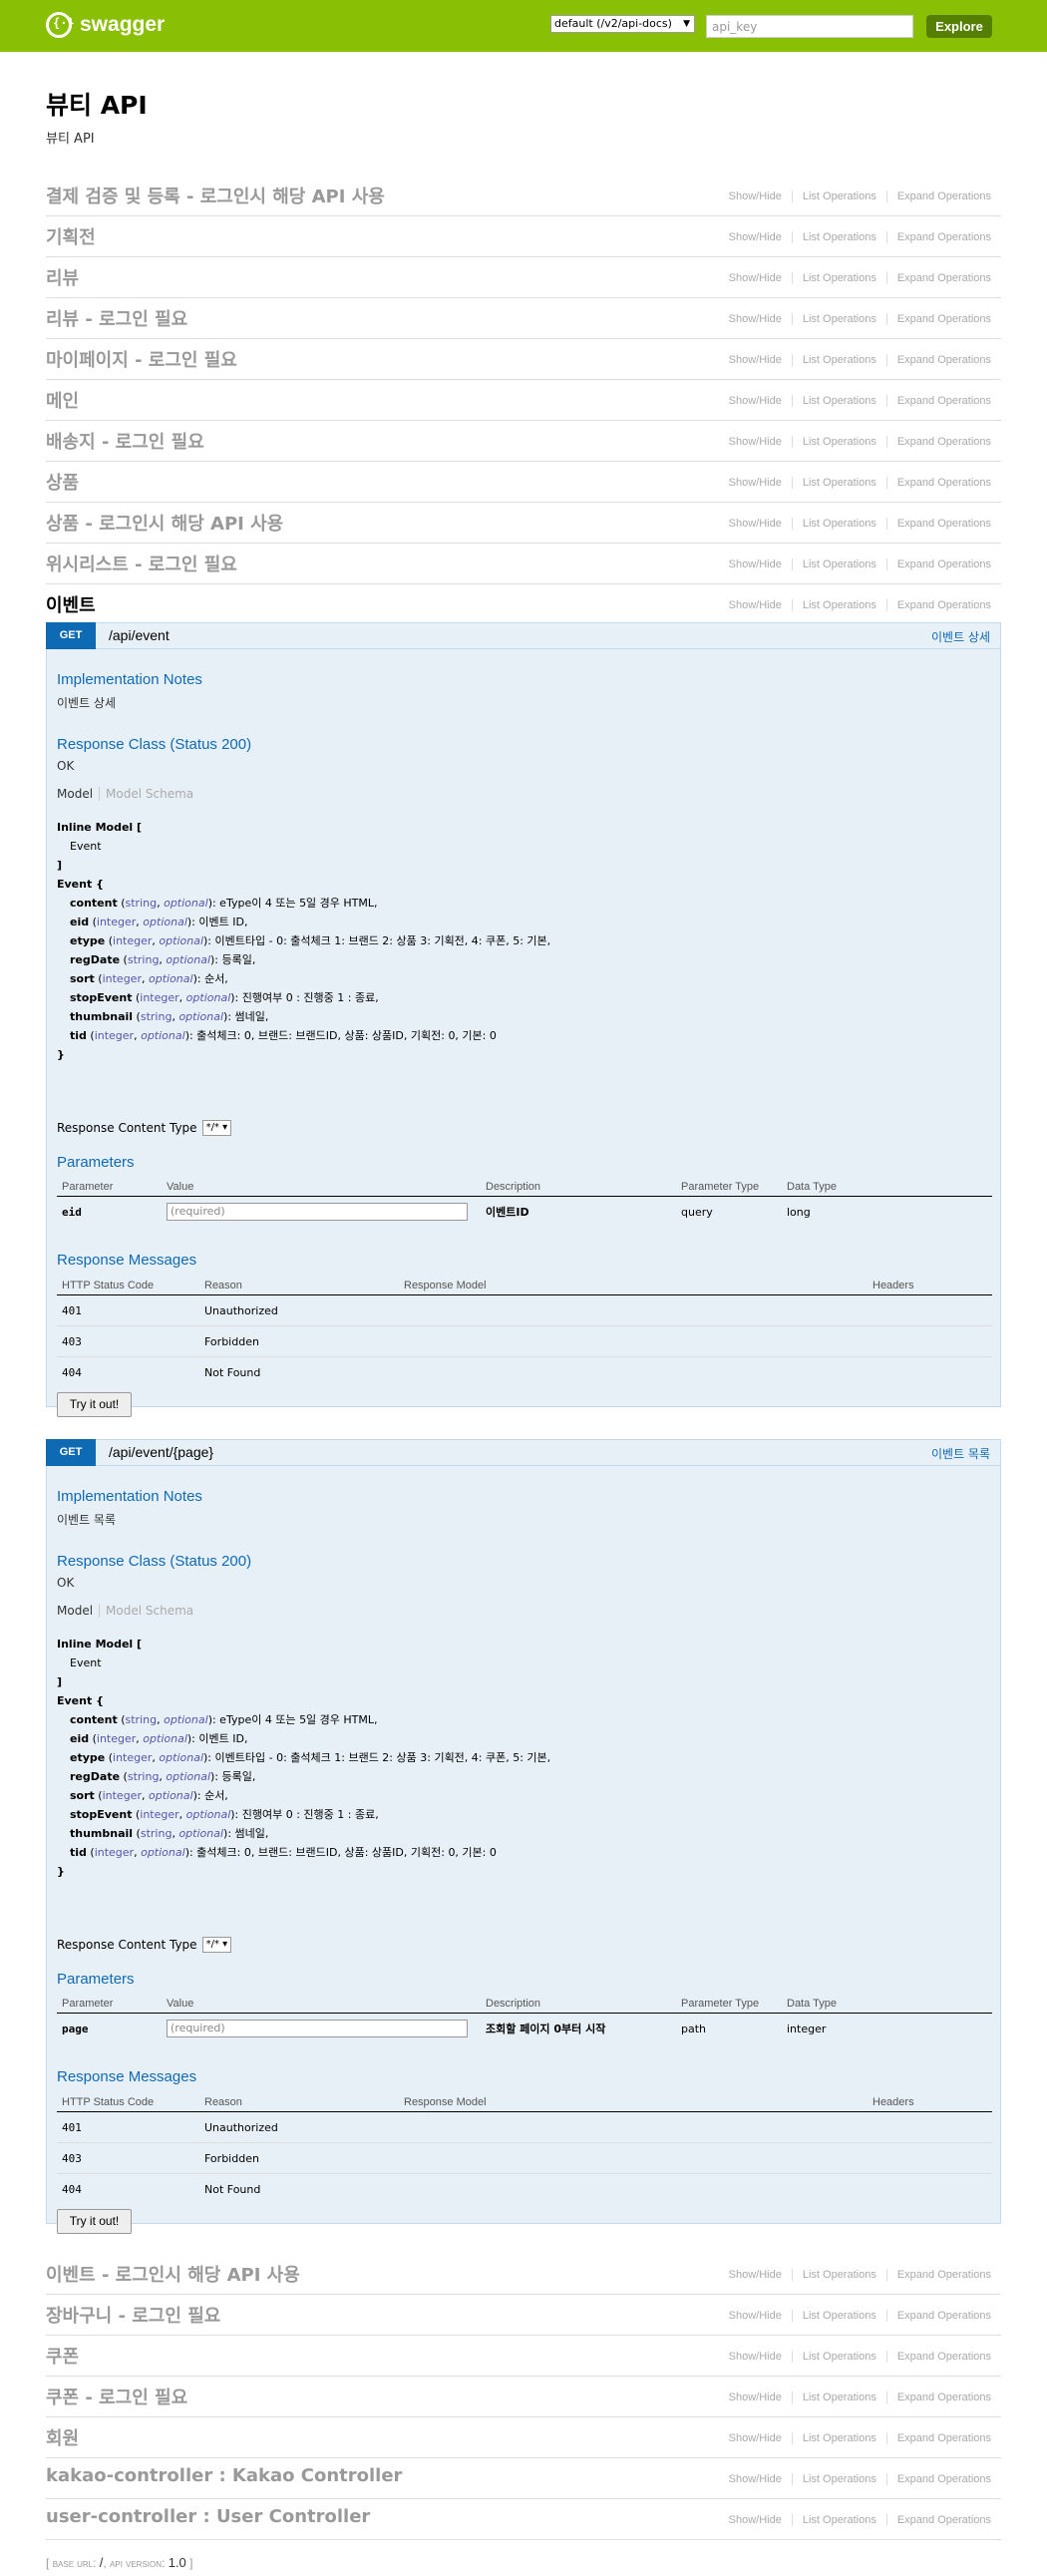  Describe the element at coordinates (139, 635) in the screenshot. I see `operation-path: /api/event` at that location.